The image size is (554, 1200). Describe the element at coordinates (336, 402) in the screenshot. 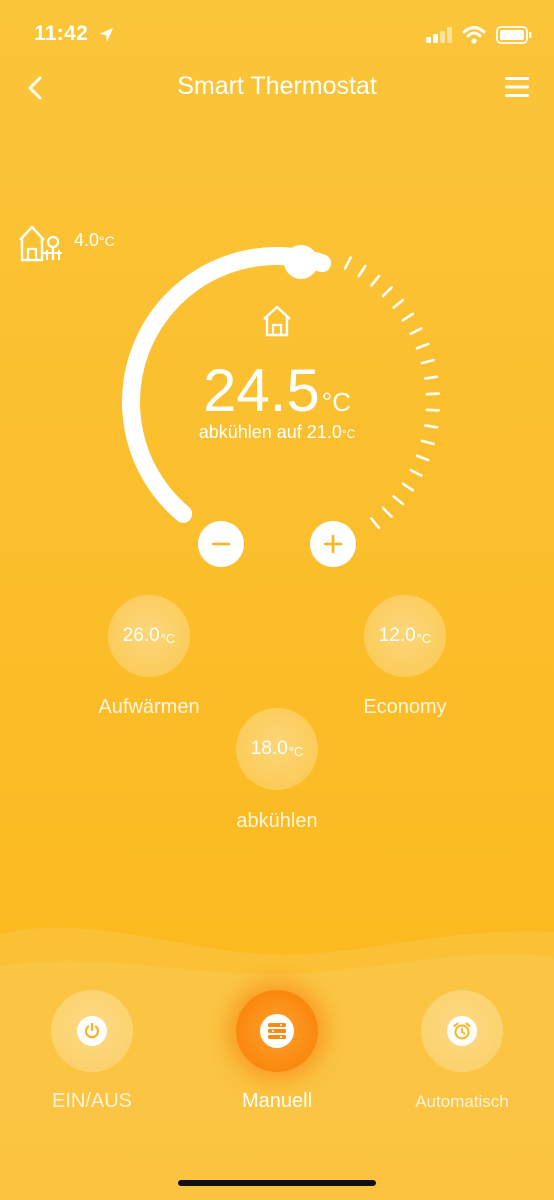

I see `current-temp-unit: °C` at that location.